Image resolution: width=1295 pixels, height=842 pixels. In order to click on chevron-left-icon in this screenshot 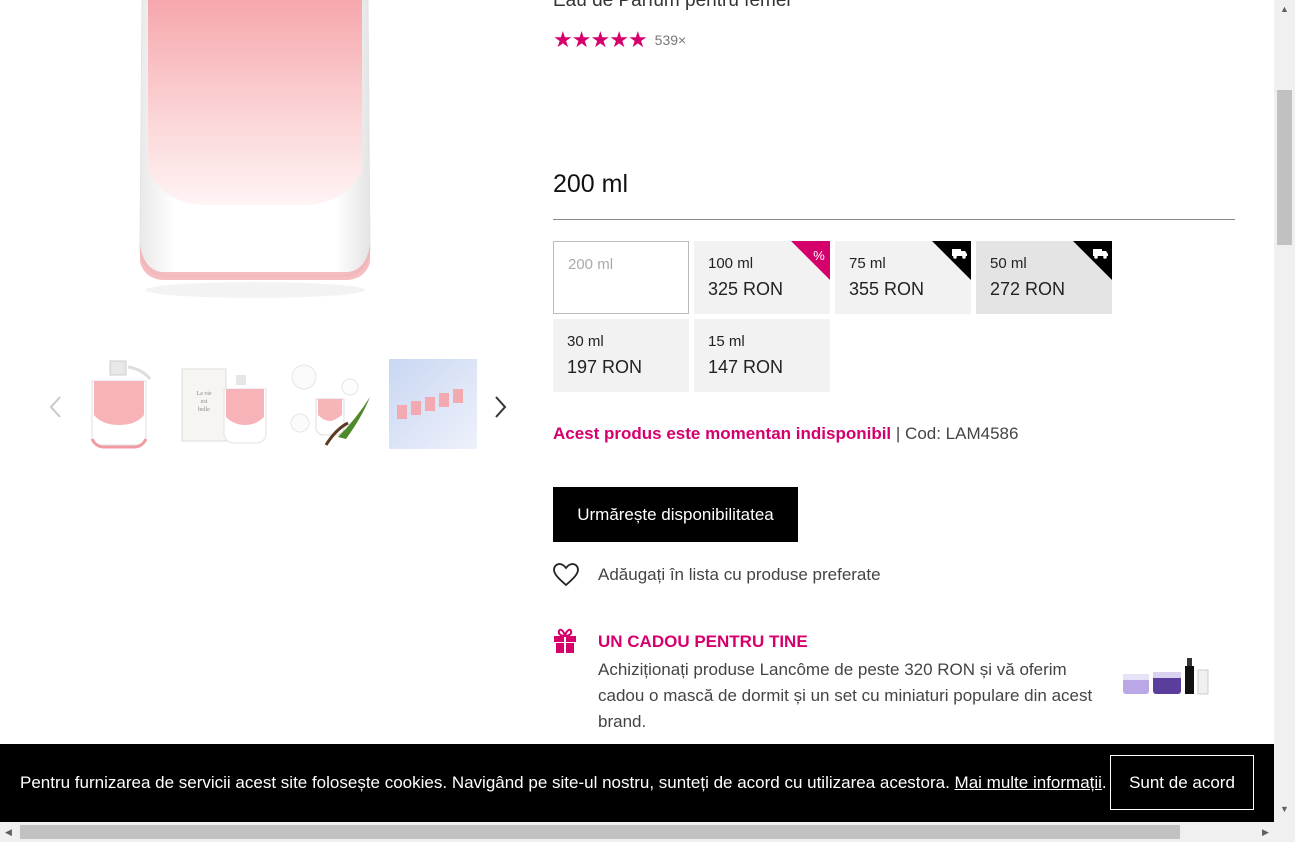, I will do `click(56, 407)`.